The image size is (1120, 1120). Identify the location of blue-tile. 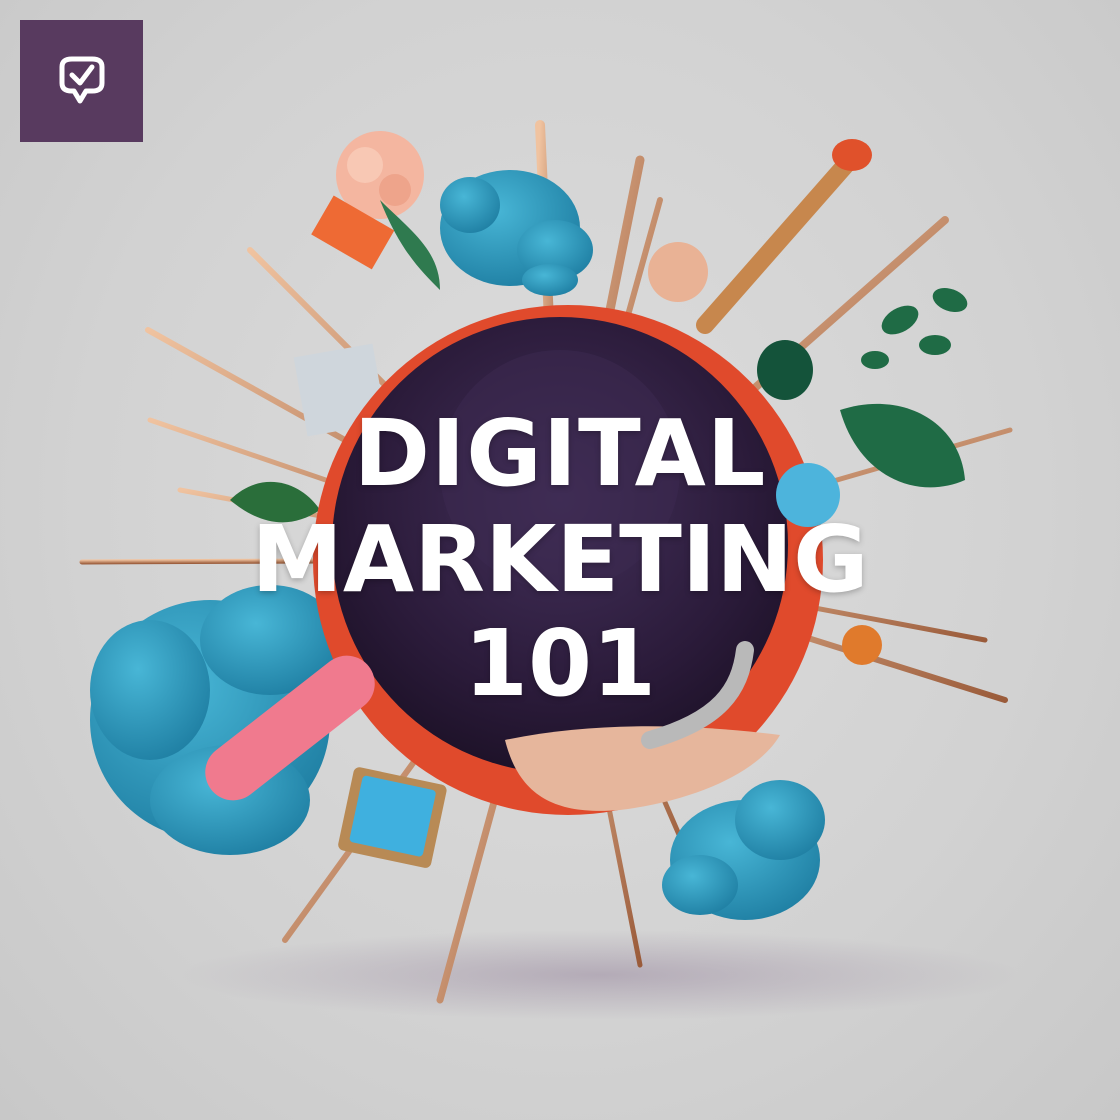
(392, 817).